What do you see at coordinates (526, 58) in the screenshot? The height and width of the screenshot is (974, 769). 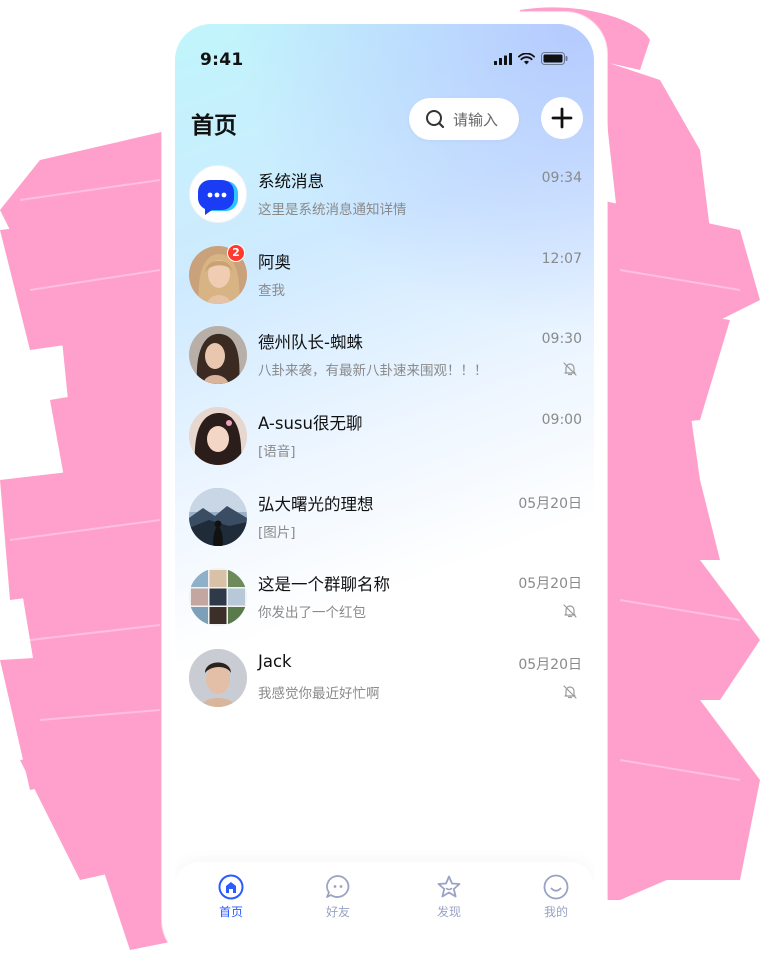 I see `wifi-icon` at bounding box center [526, 58].